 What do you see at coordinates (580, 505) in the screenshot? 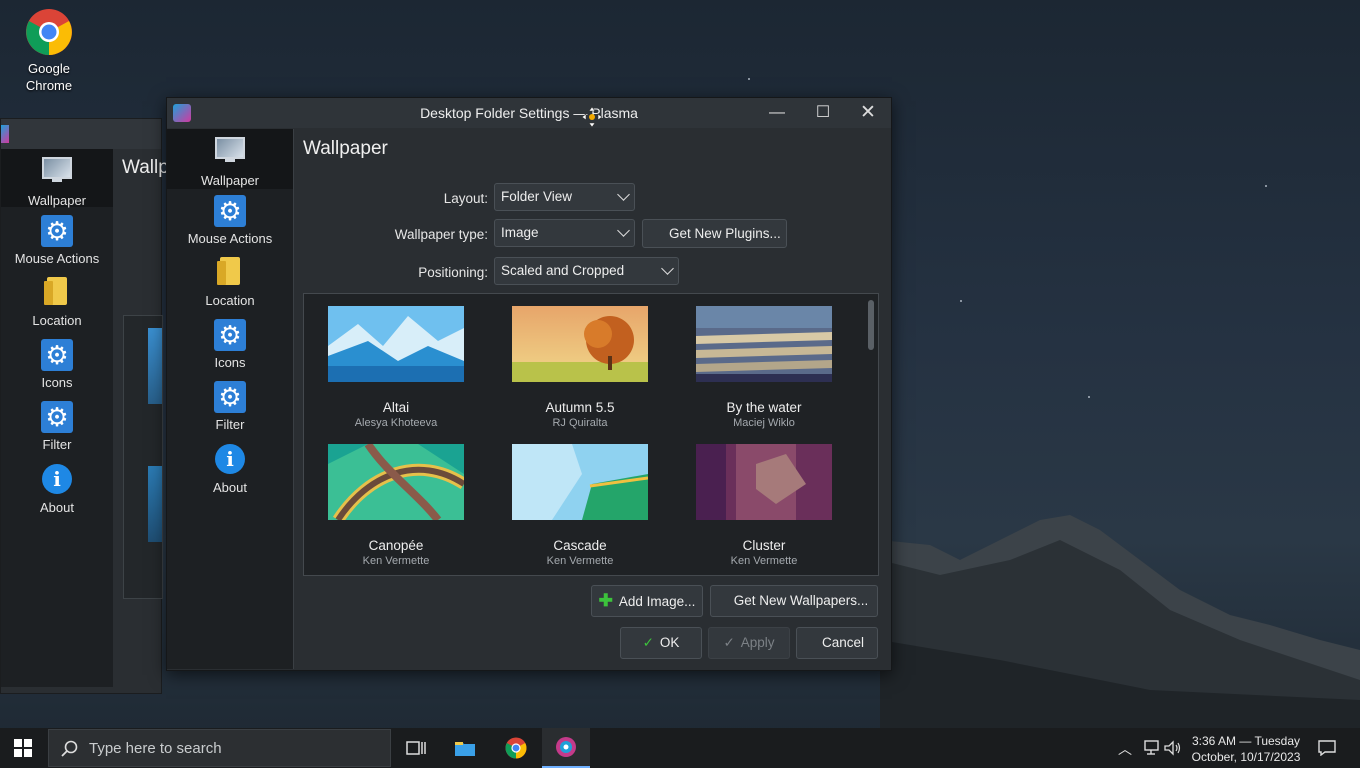
I see `wallpaper-tile-cascade: Cascade Ken Vermette` at bounding box center [580, 505].